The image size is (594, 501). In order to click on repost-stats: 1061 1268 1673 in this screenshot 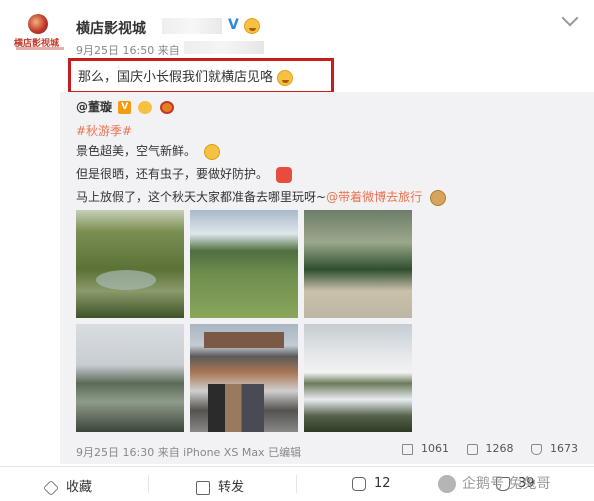, I will do `click(483, 448)`.